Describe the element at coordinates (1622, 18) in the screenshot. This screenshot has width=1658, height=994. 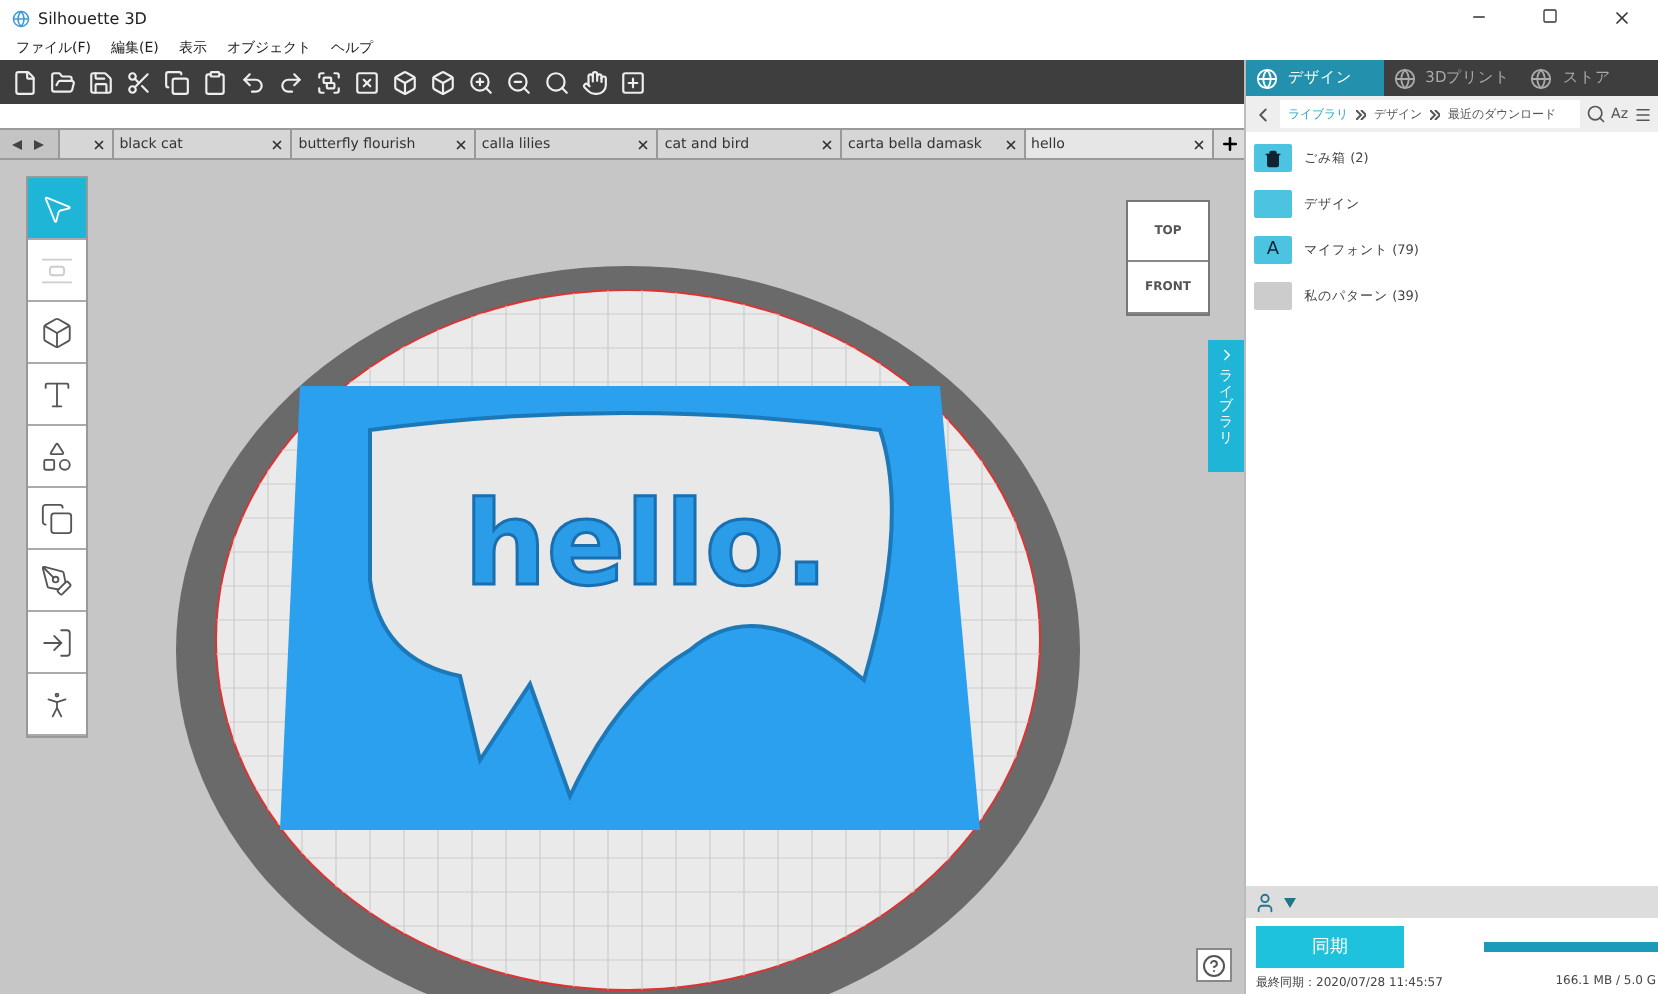
I see `close-icon` at that location.